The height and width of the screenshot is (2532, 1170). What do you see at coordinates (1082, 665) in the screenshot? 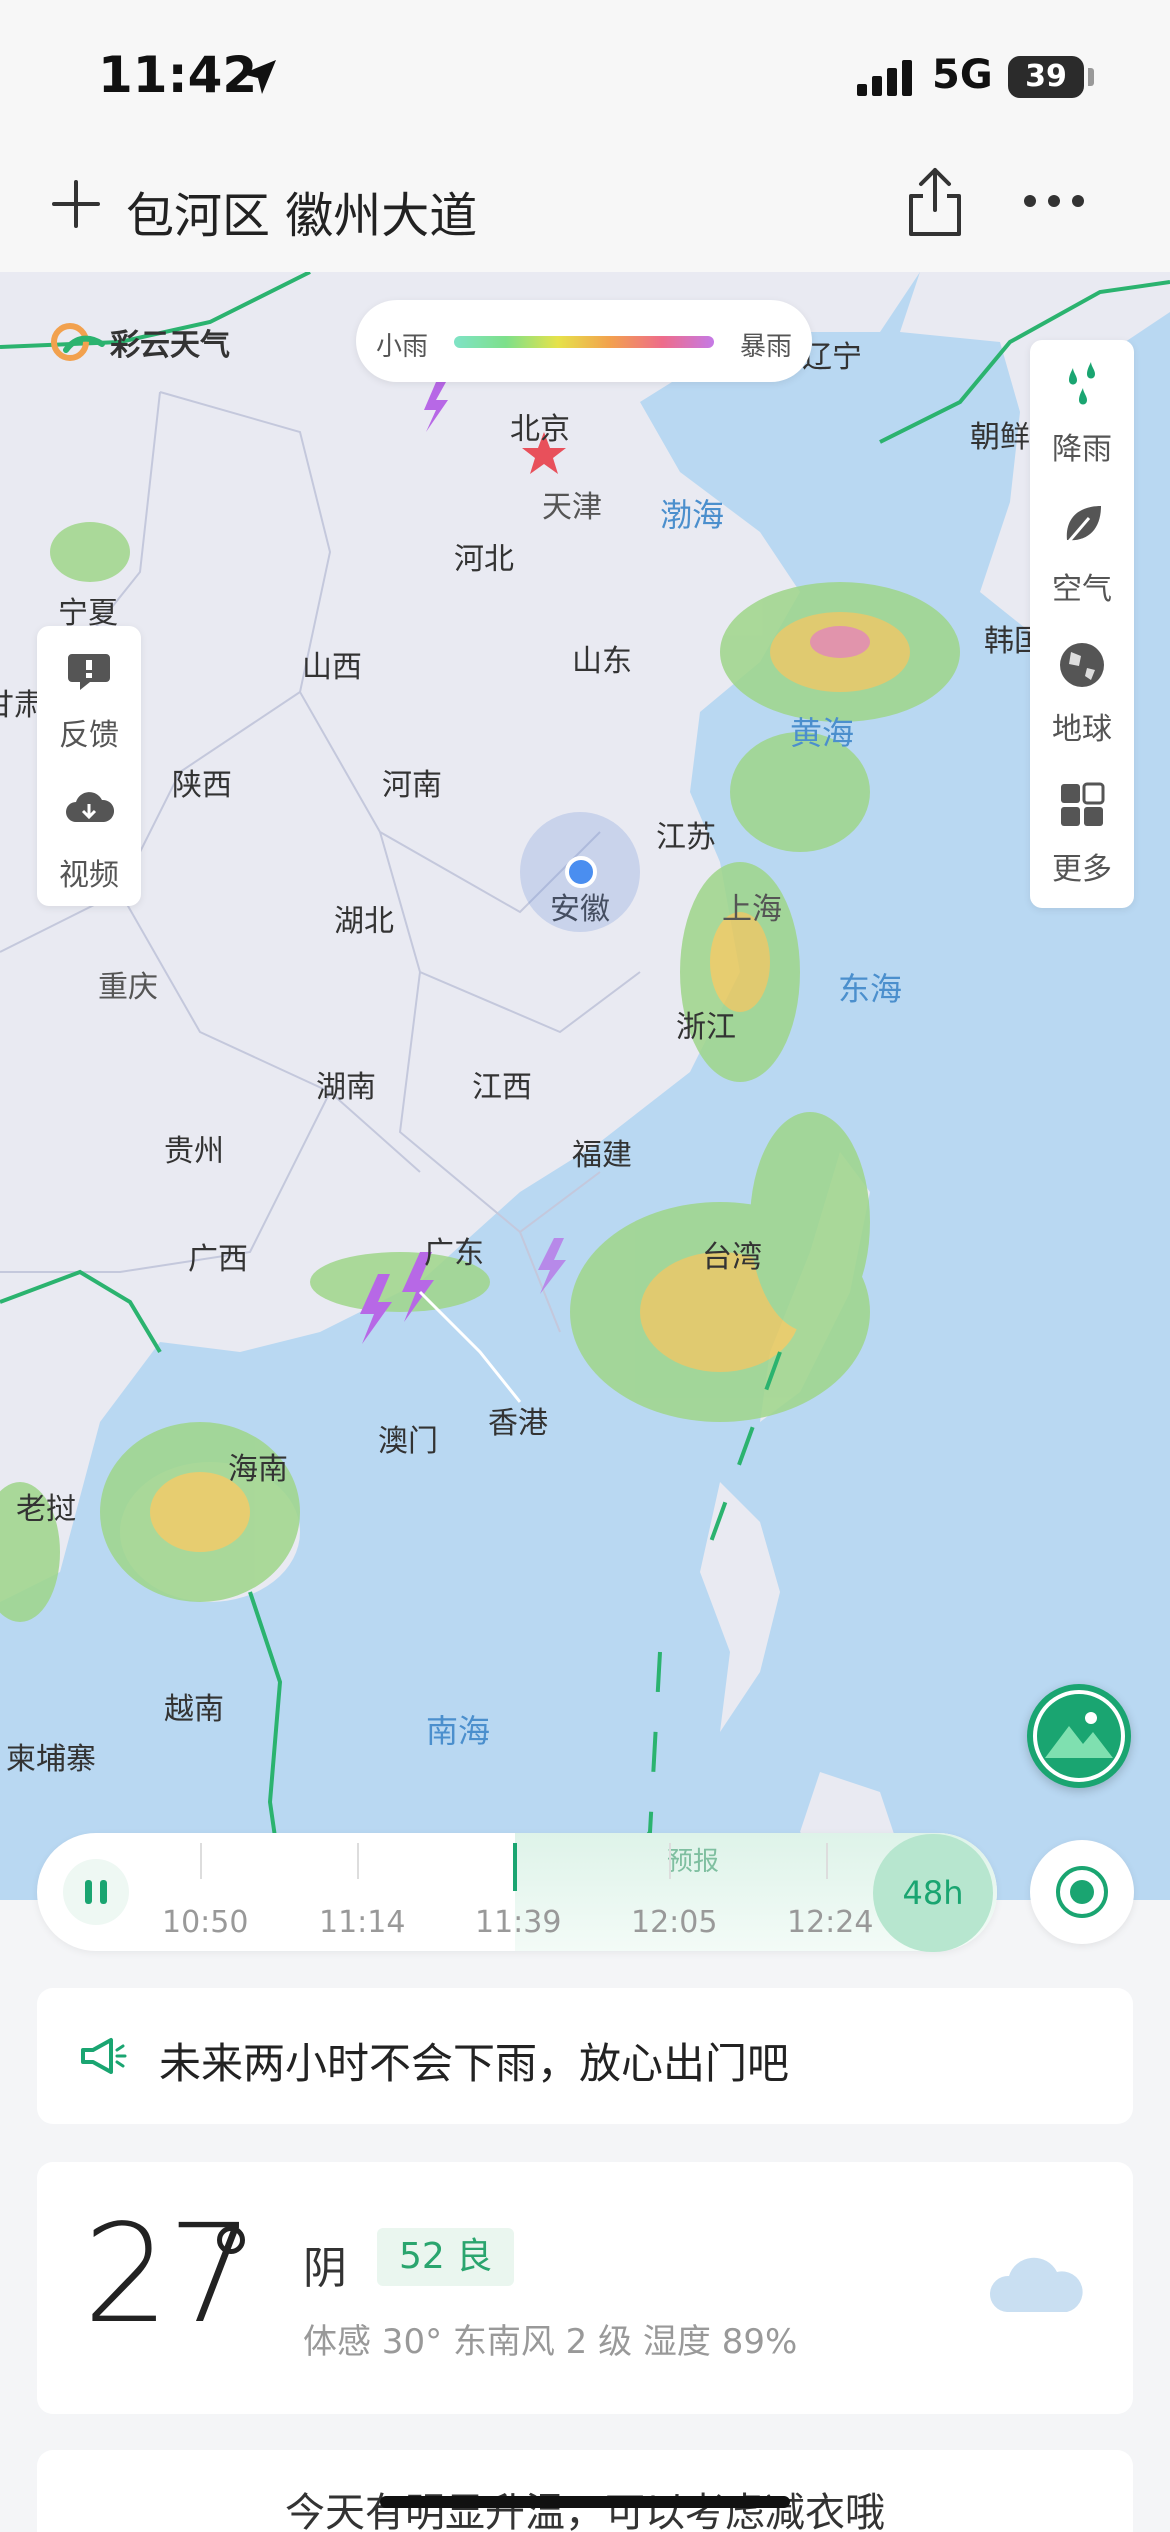
I see `globe-icon` at bounding box center [1082, 665].